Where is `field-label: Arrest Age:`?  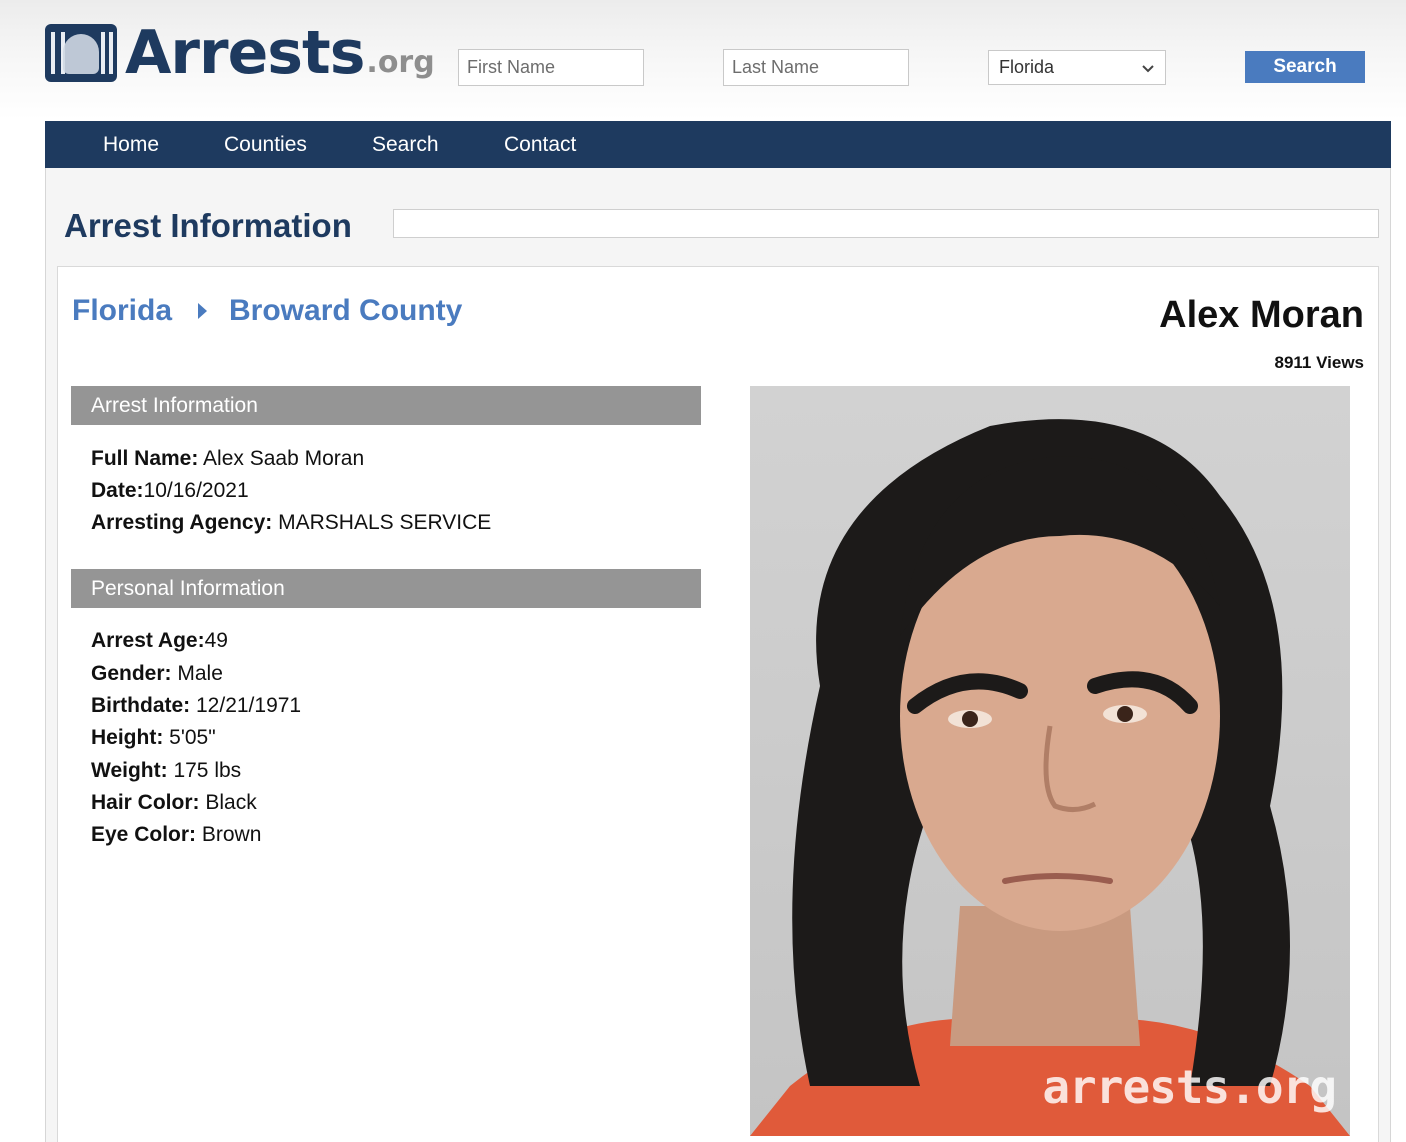
field-label: Arrest Age: is located at coordinates (148, 640).